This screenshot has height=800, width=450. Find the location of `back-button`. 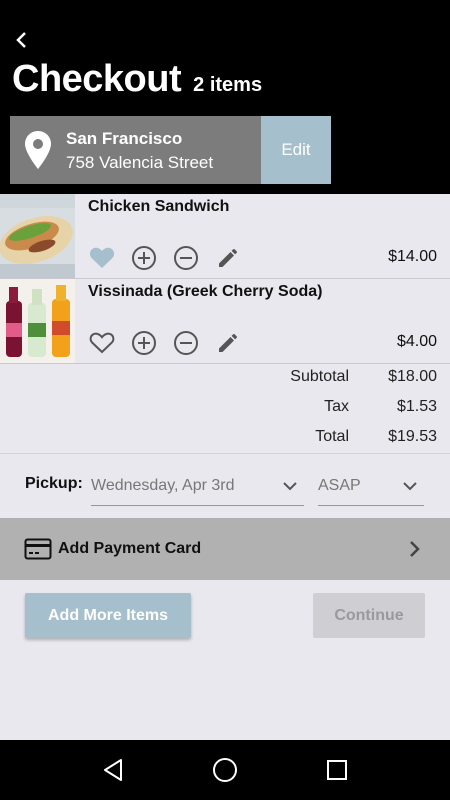

back-button is located at coordinates (22, 40).